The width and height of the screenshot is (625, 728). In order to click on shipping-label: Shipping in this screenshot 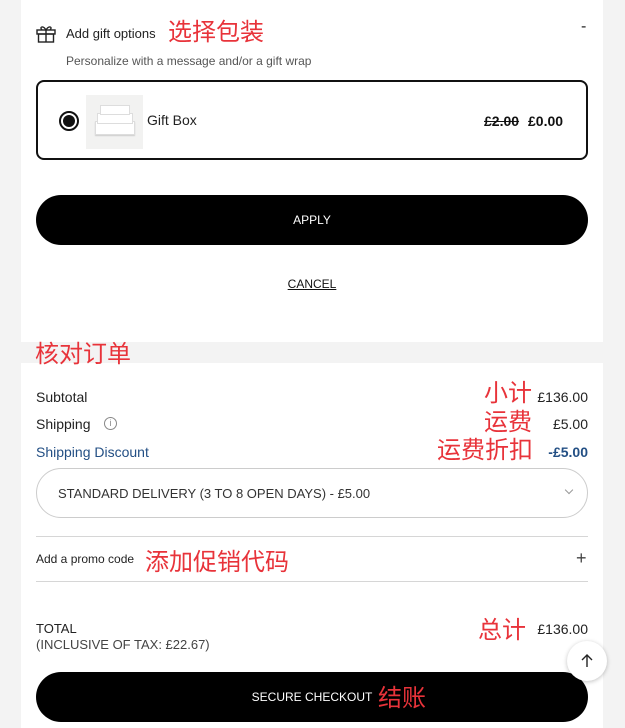, I will do `click(63, 424)`.